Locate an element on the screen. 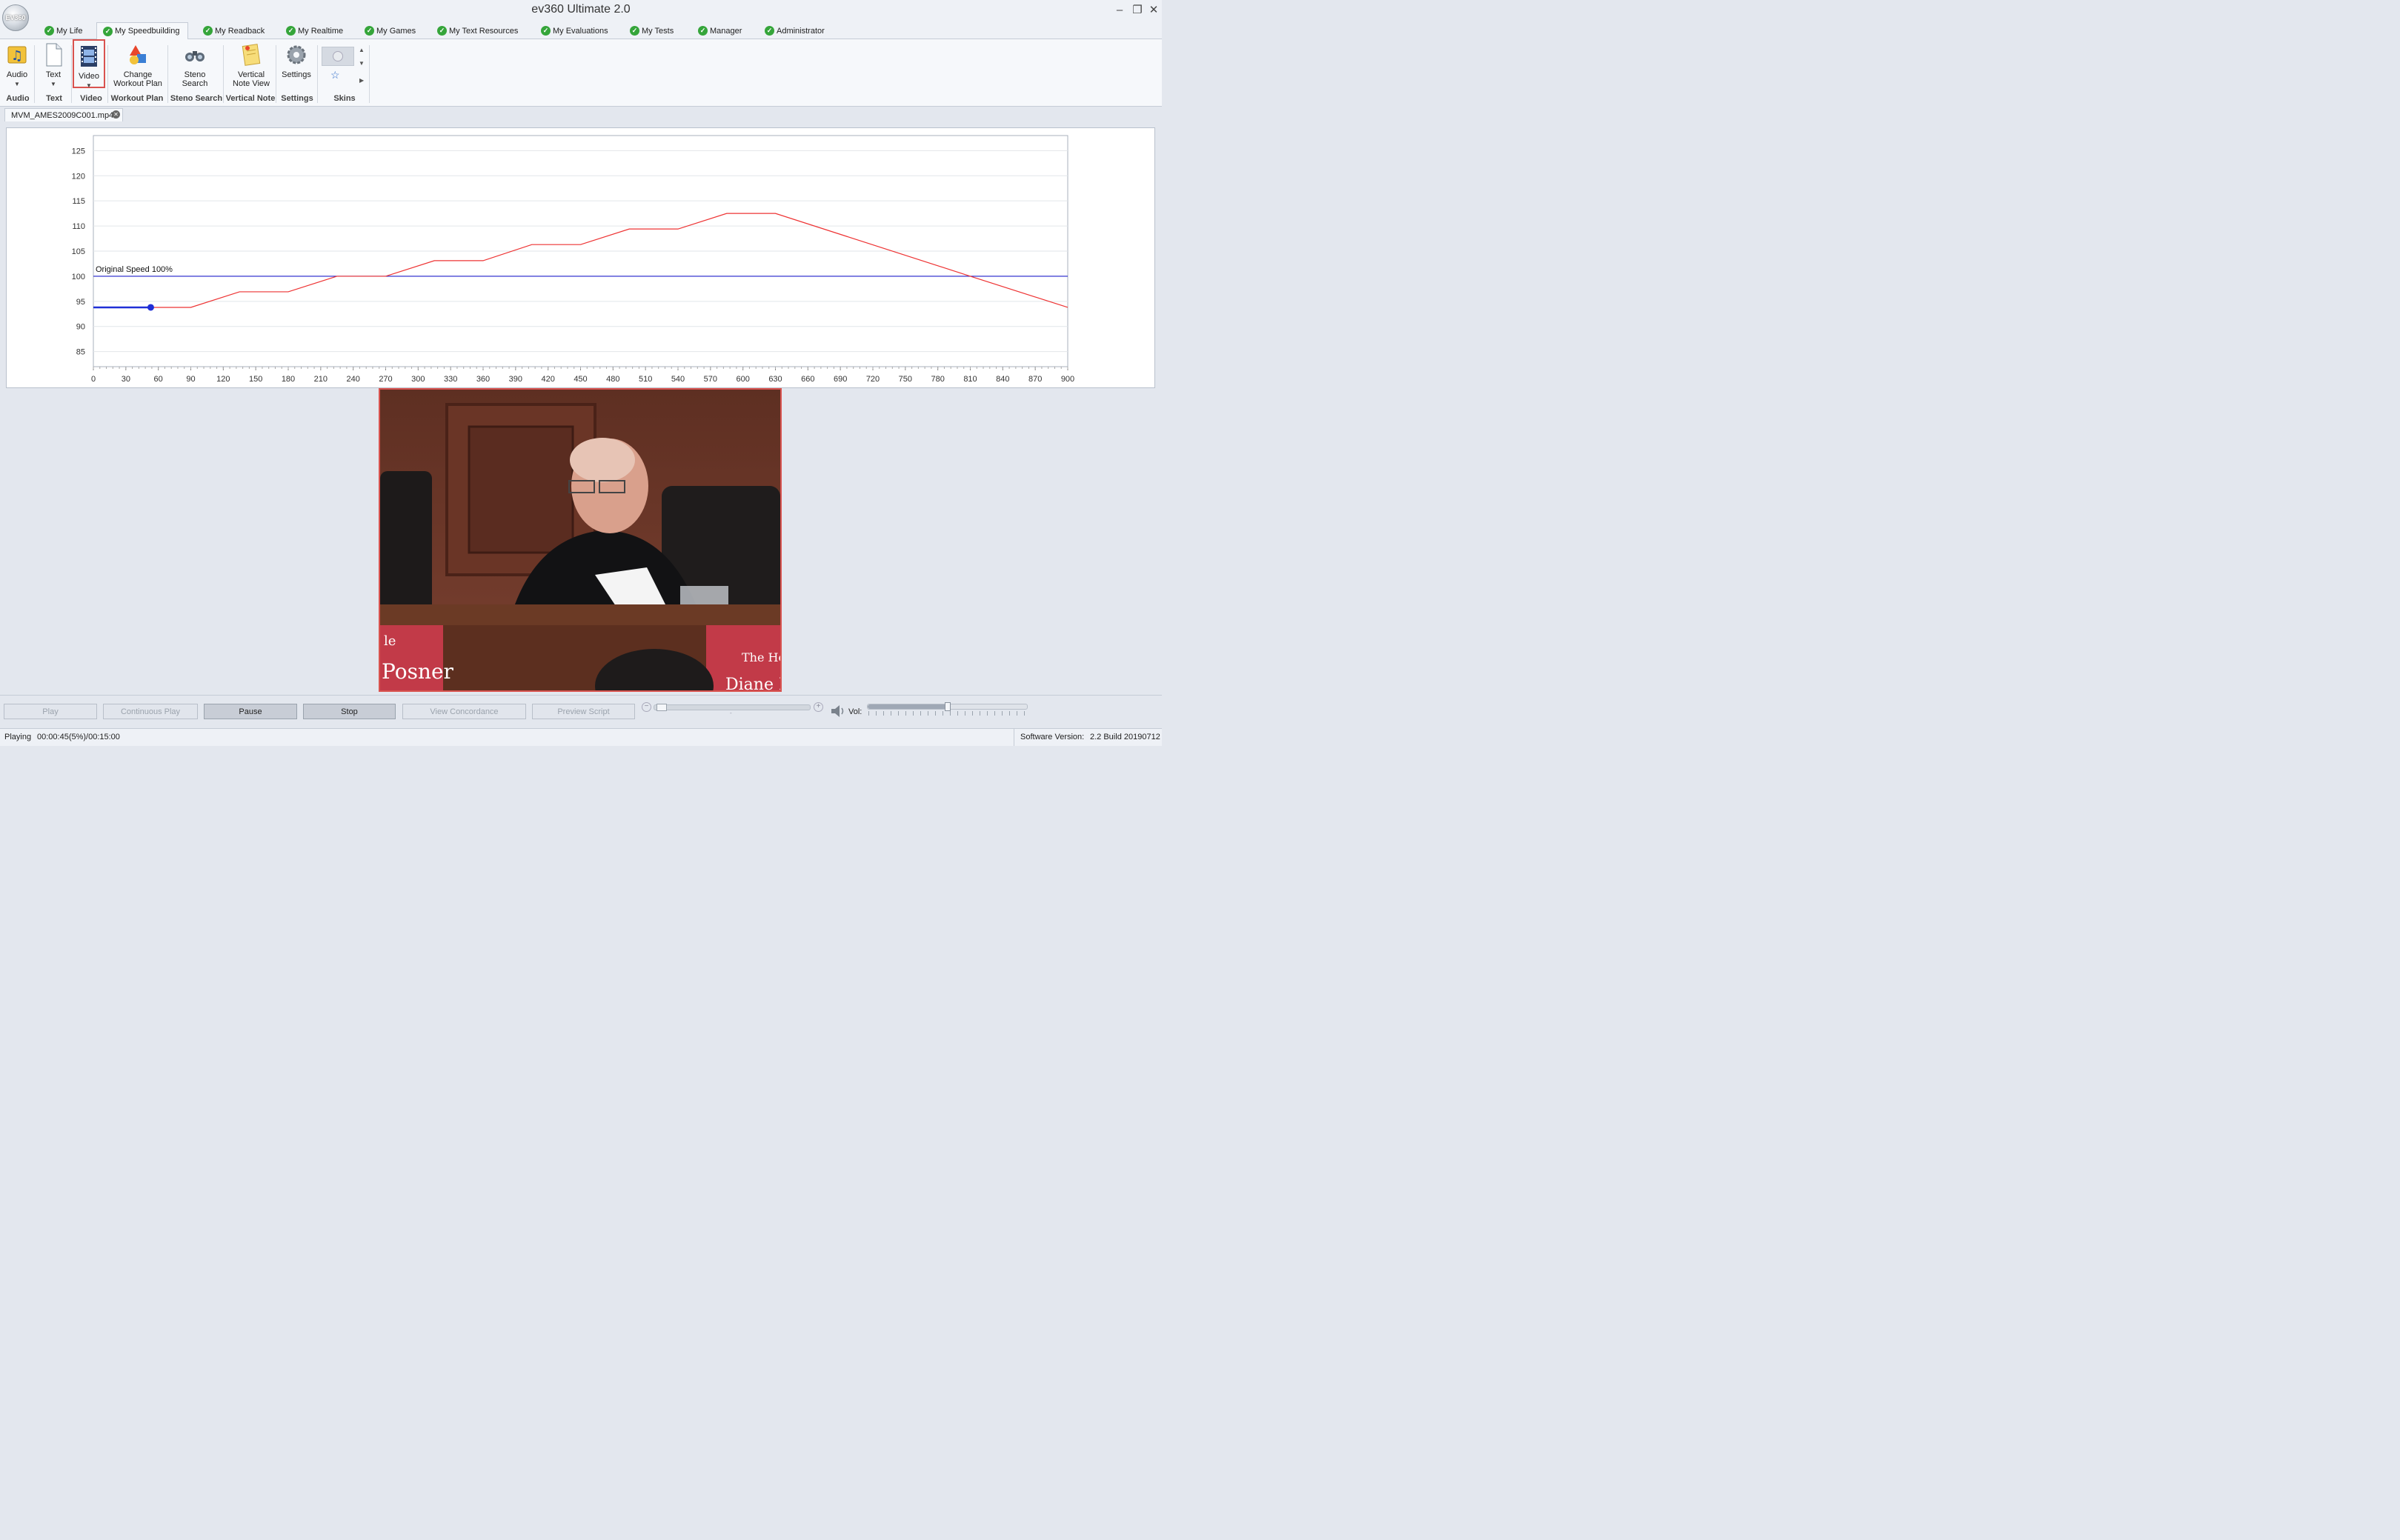 The width and height of the screenshot is (2400, 1540). play-button: Play is located at coordinates (50, 711).